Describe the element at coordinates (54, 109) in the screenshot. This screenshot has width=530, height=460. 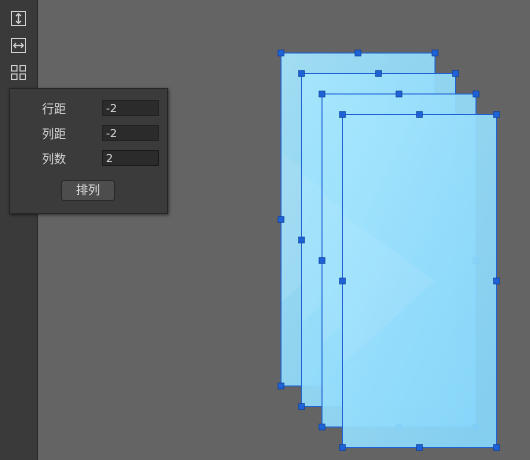
I see `row-spacing-label: 行距` at that location.